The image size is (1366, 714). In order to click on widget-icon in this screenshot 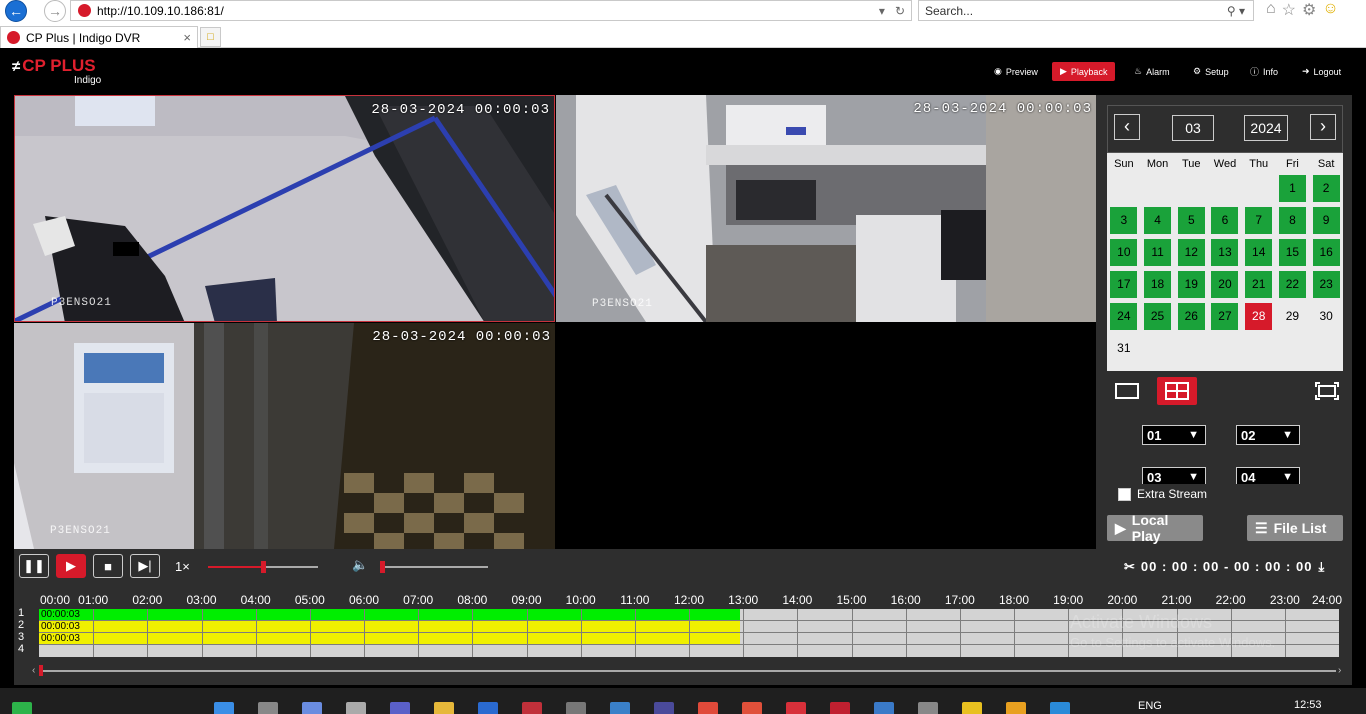, I will do `click(22, 708)`.